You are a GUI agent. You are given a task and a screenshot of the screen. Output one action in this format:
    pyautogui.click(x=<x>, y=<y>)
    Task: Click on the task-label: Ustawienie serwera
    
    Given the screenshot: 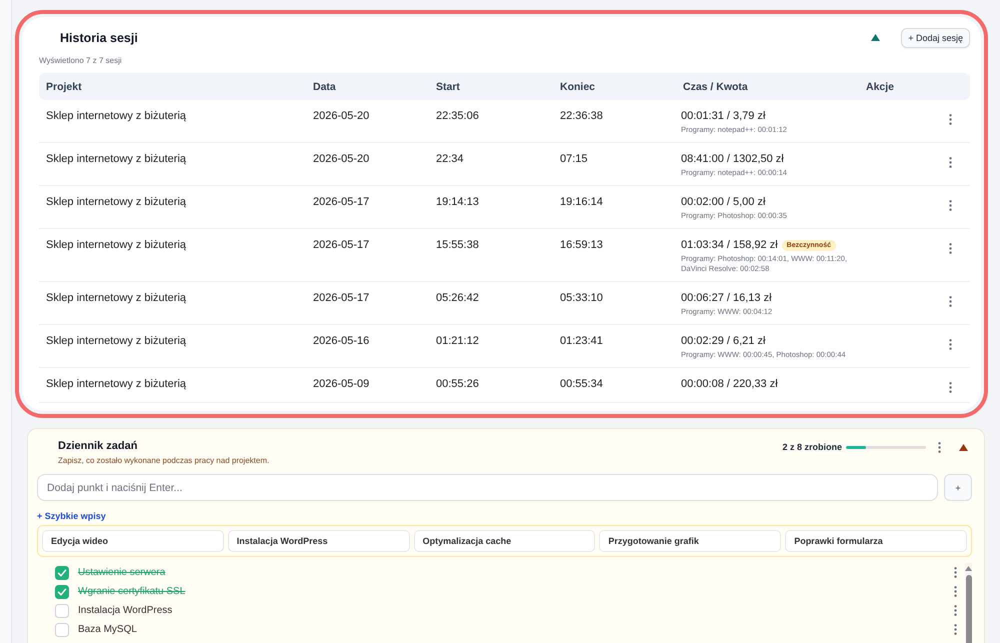 What is the action you would take?
    pyautogui.click(x=122, y=572)
    